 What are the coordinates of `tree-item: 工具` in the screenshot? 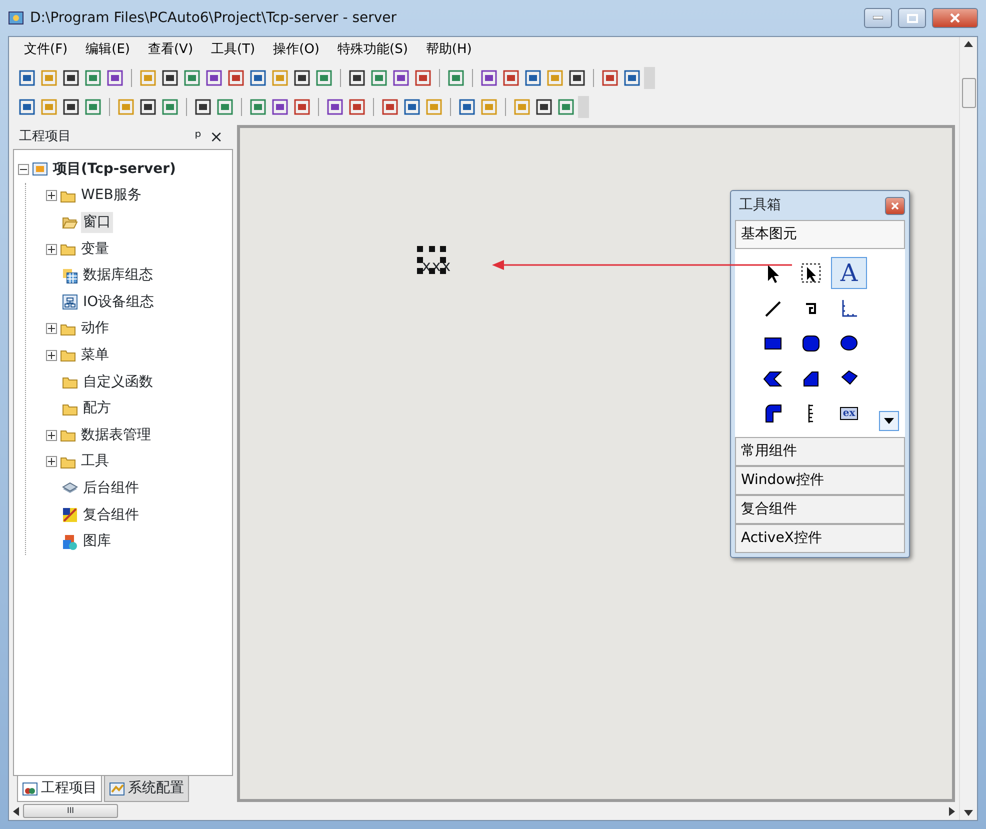 It's located at (95, 461).